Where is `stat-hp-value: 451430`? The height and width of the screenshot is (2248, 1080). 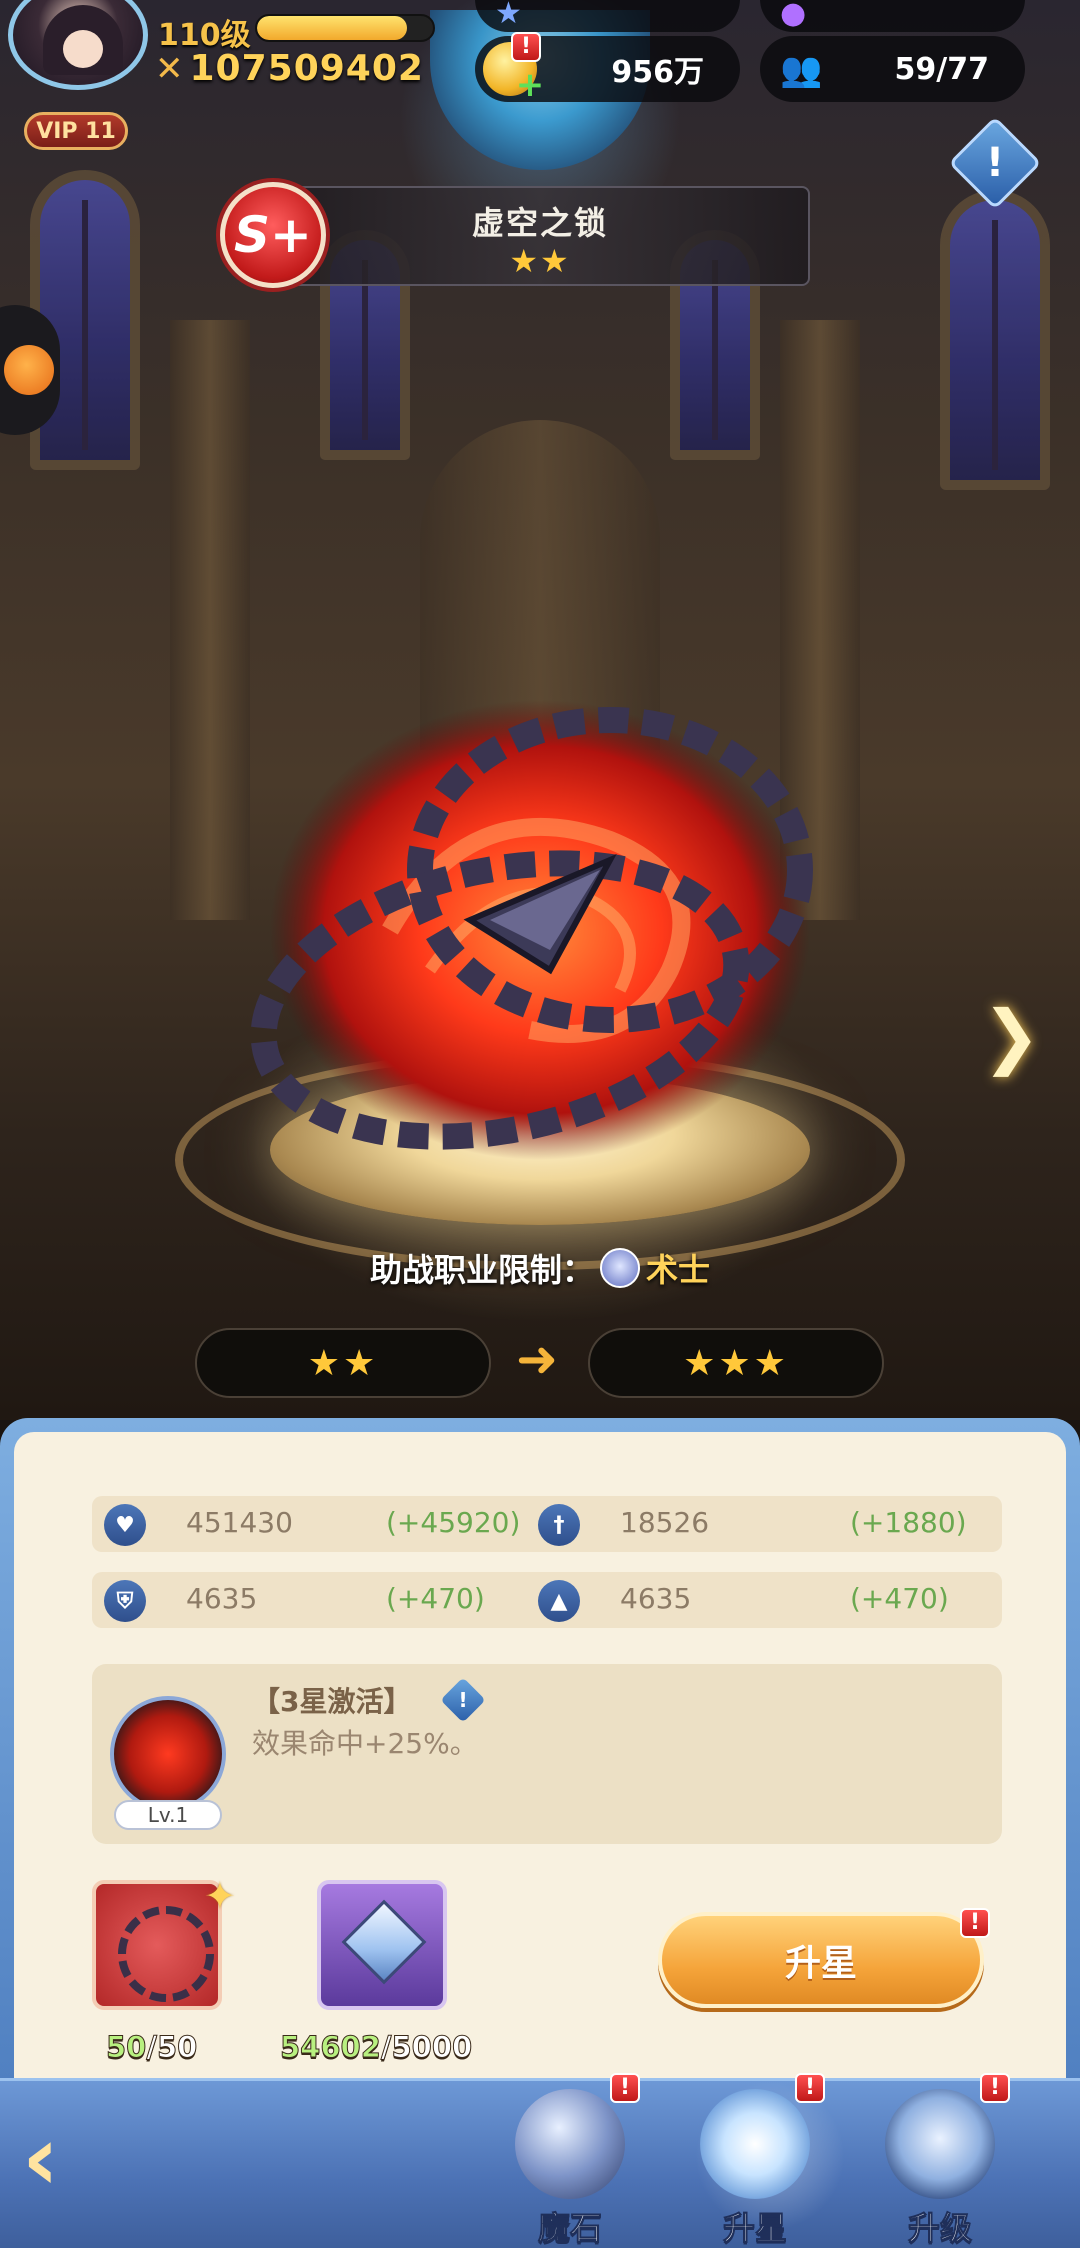
stat-hp-value: 451430 is located at coordinates (239, 1522).